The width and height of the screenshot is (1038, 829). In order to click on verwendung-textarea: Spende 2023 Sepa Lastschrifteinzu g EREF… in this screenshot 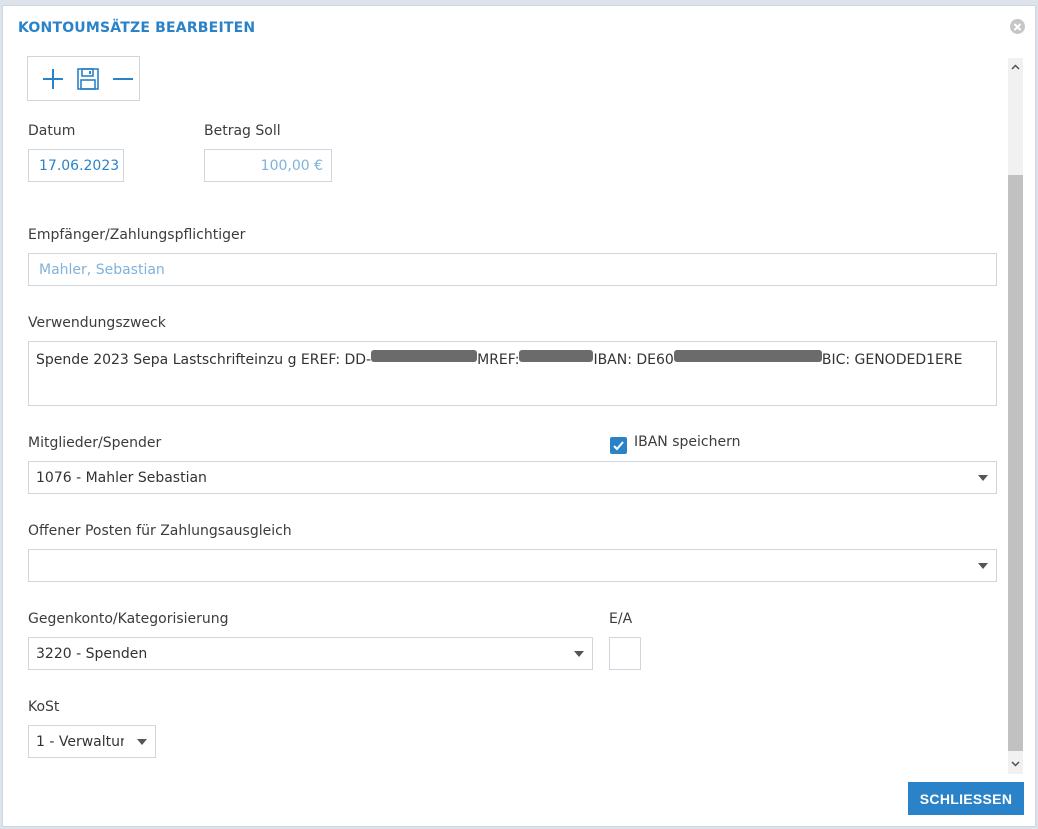, I will do `click(512, 373)`.